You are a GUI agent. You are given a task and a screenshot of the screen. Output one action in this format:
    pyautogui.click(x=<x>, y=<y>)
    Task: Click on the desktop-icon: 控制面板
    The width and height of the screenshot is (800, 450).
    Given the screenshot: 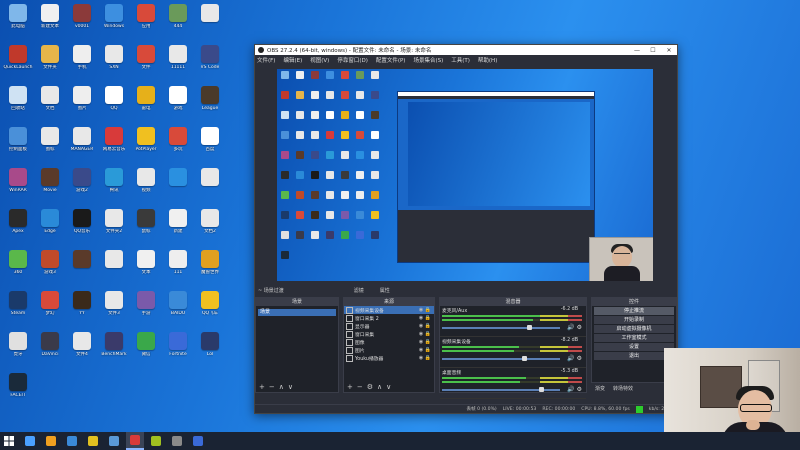 What is the action you would take?
    pyautogui.click(x=18, y=144)
    